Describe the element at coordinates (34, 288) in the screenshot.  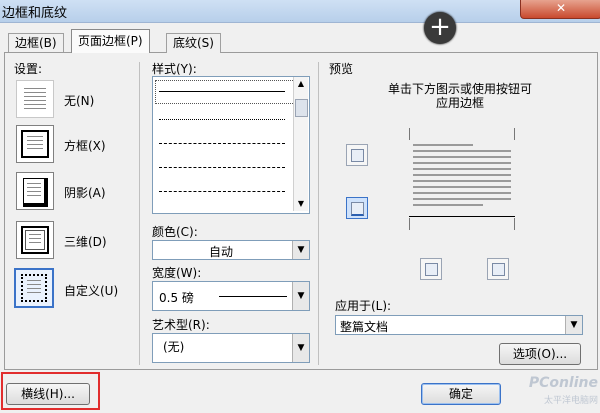
I see `setting-custom-icon` at that location.